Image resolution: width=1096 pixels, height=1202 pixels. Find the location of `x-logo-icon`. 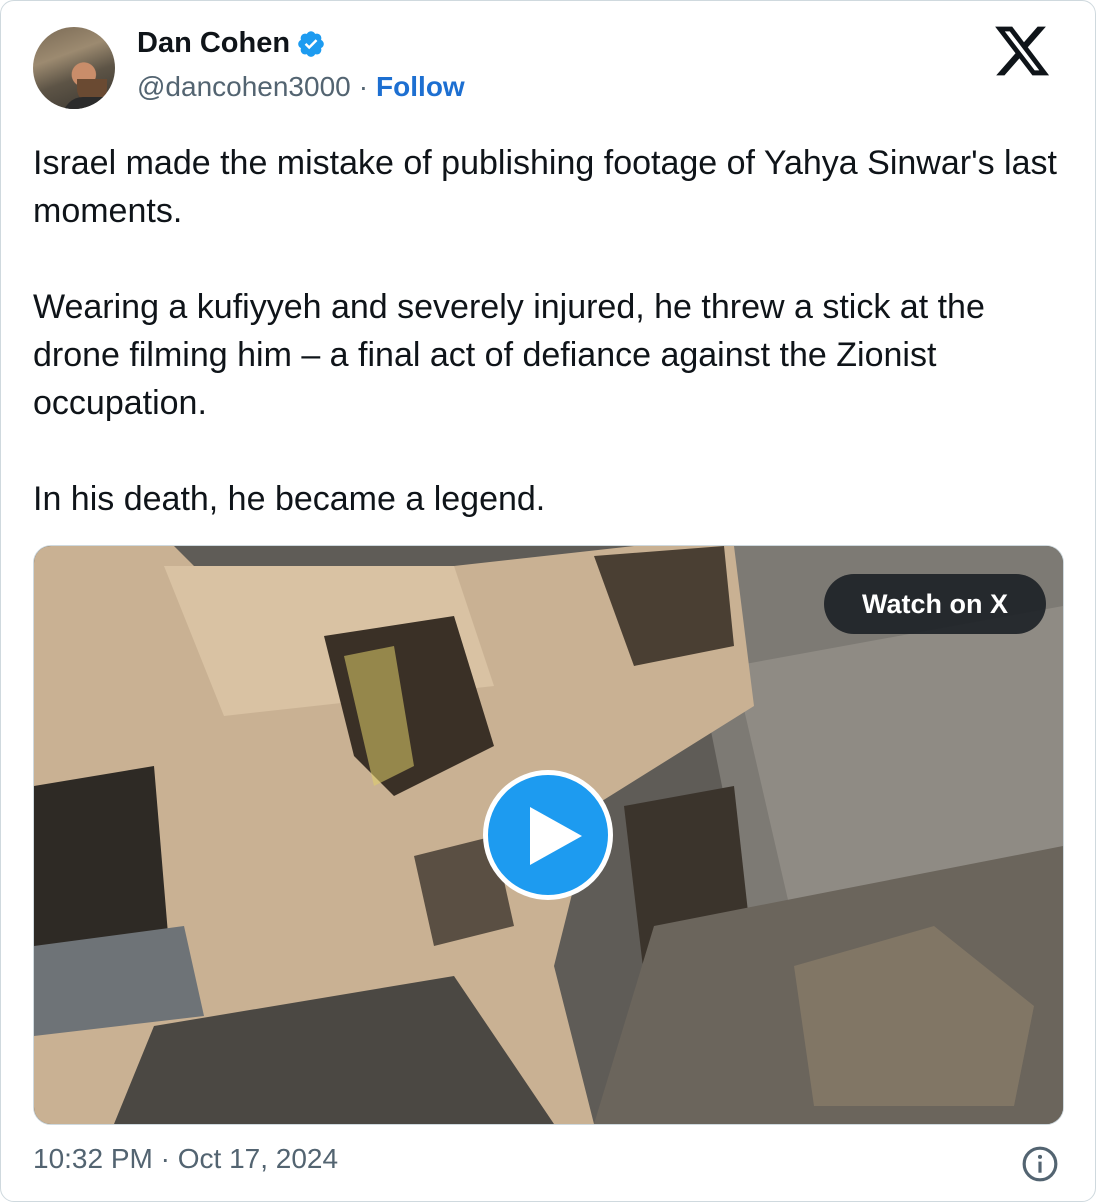

x-logo-icon is located at coordinates (1022, 51).